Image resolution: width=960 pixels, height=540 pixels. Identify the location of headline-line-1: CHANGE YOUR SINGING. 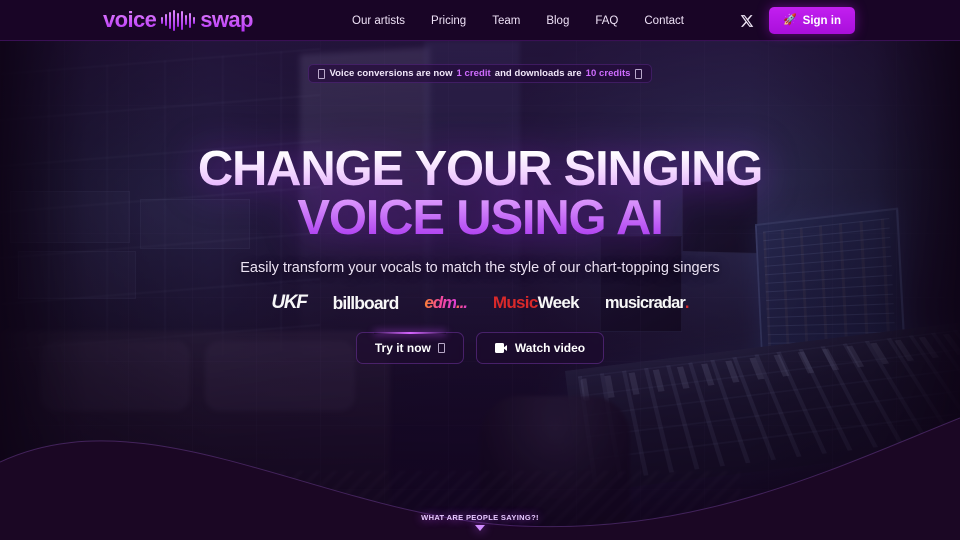
(480, 169).